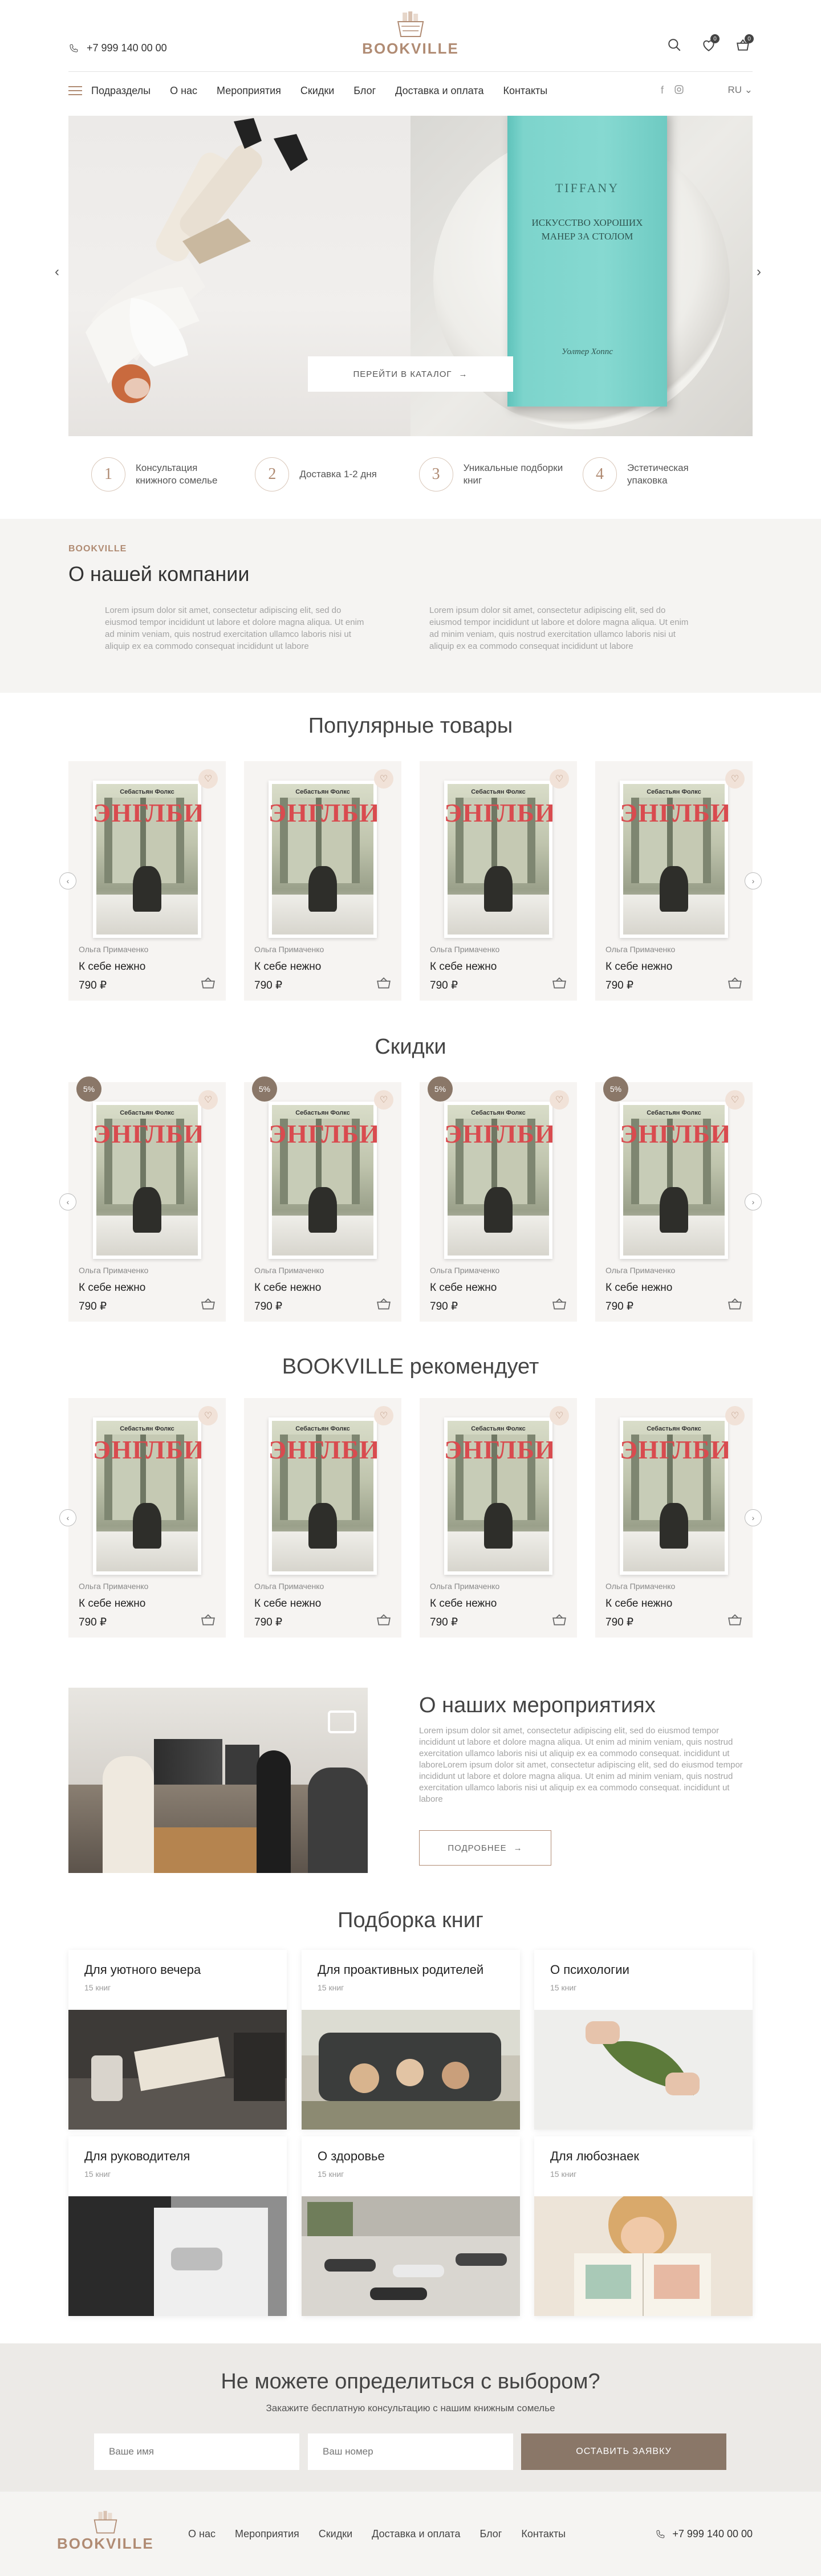  Describe the element at coordinates (490, 2534) in the screenshot. I see `footer-nav-blog: Блог` at that location.